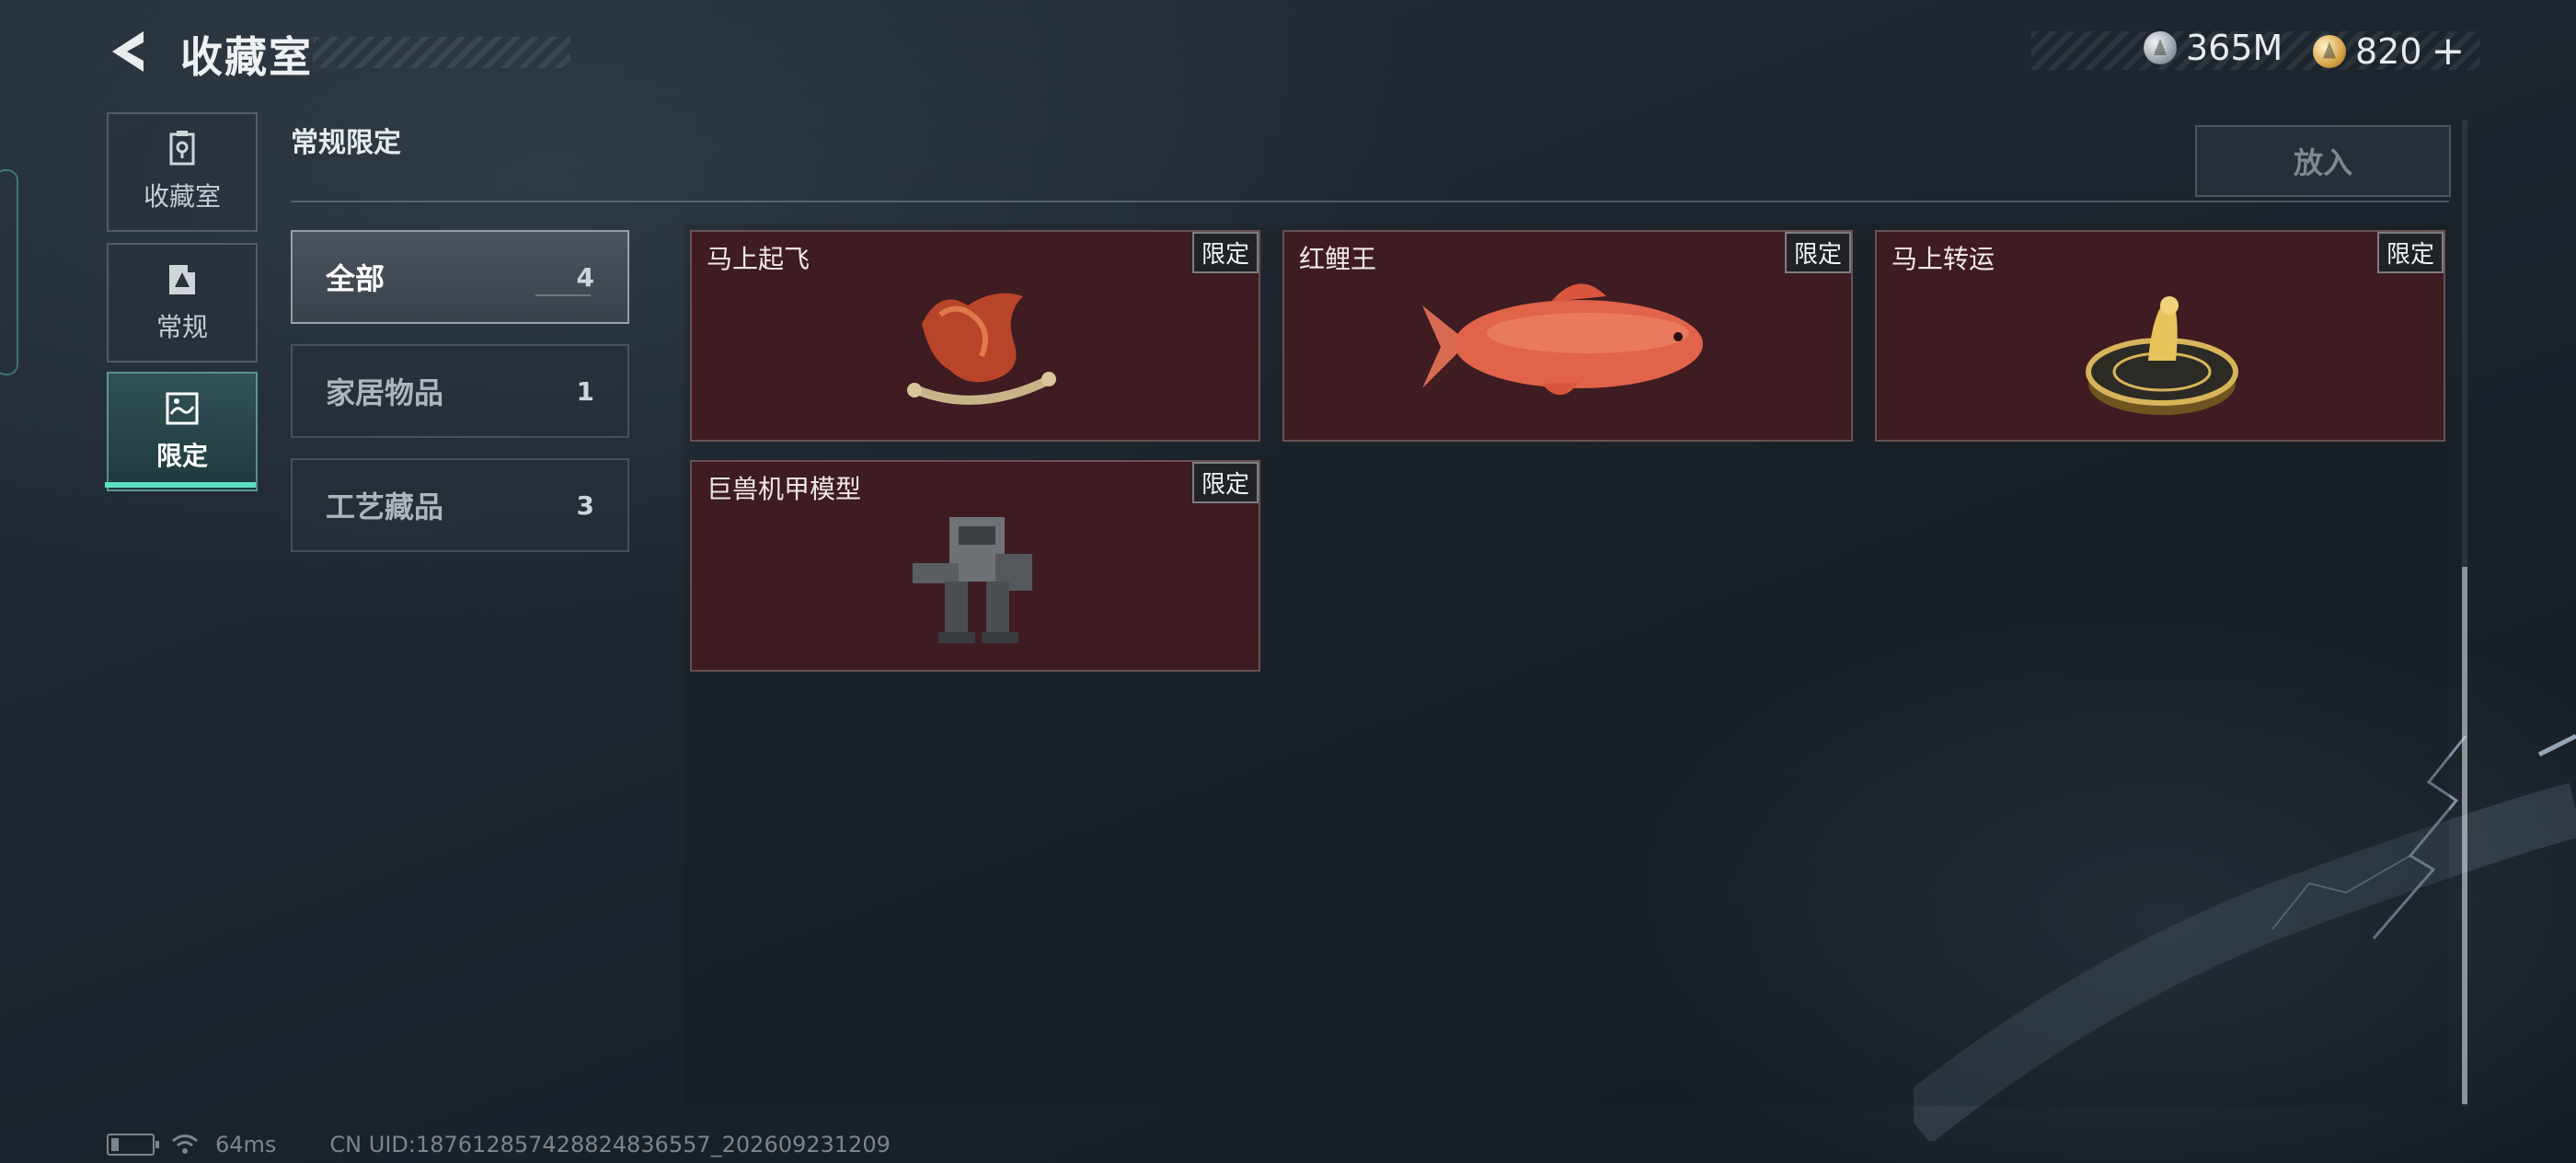 The height and width of the screenshot is (1163, 2576). Describe the element at coordinates (1338, 259) in the screenshot. I see `item-name: 红鲤王` at that location.